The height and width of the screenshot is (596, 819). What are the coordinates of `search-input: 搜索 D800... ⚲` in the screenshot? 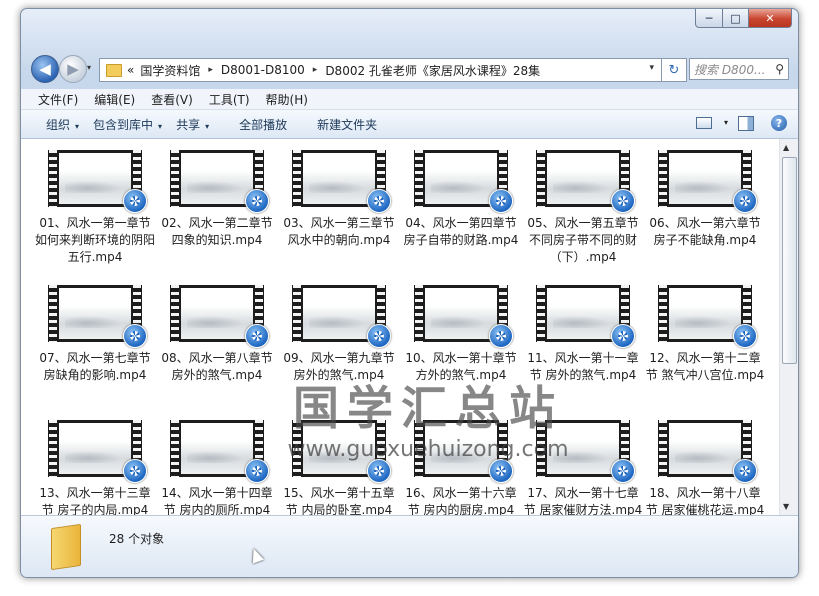 It's located at (739, 69).